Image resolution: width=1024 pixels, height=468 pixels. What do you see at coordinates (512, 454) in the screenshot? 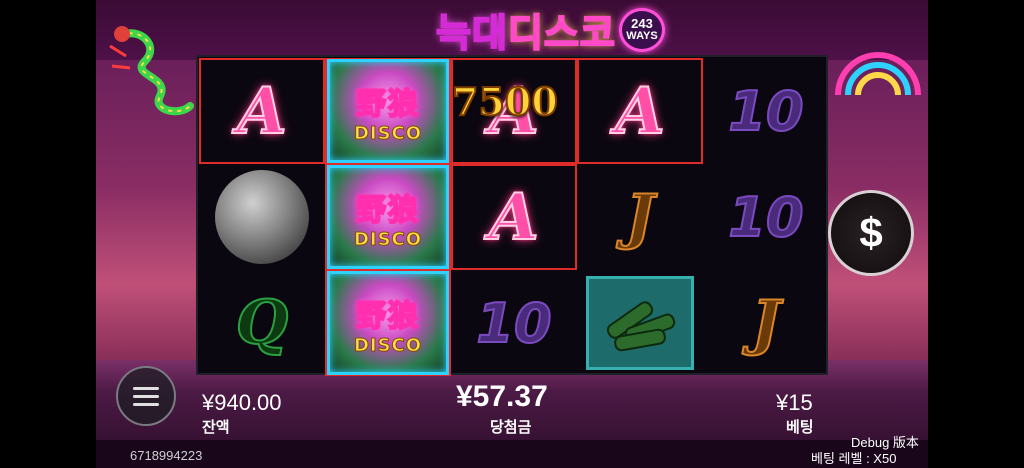
I see `bottom-bar` at bounding box center [512, 454].